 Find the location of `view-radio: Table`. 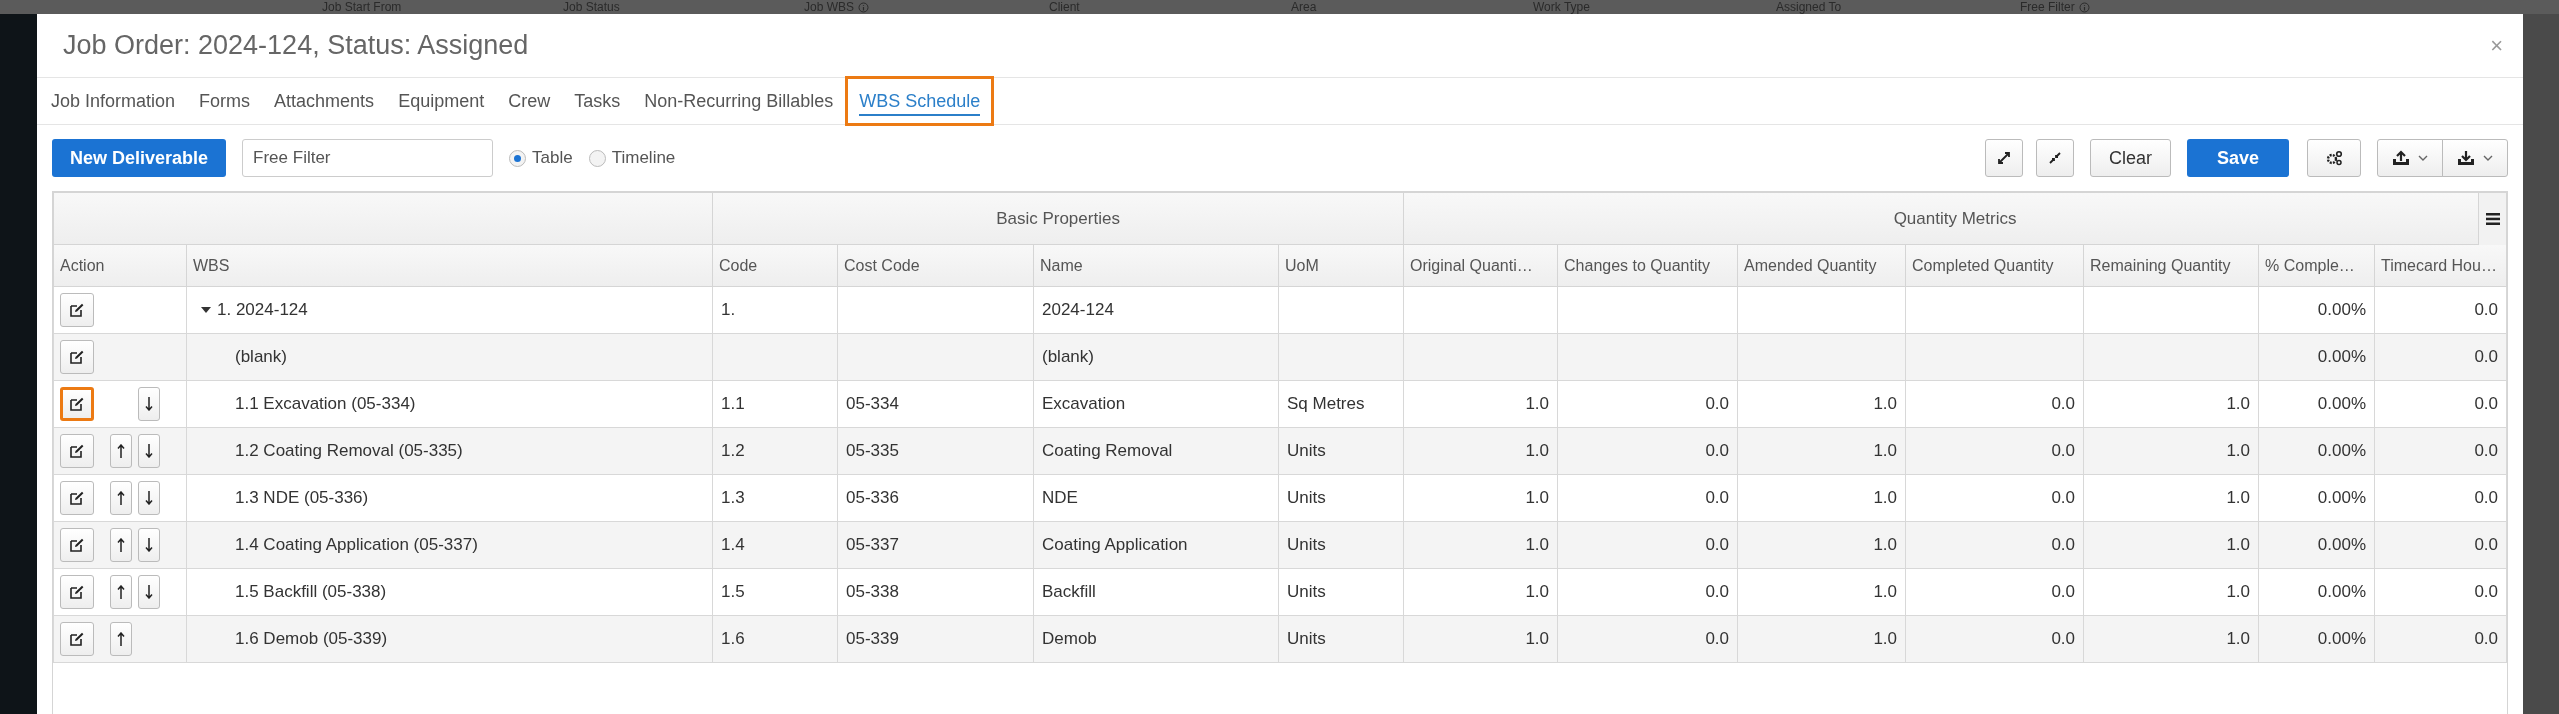

view-radio: Table is located at coordinates (541, 158).